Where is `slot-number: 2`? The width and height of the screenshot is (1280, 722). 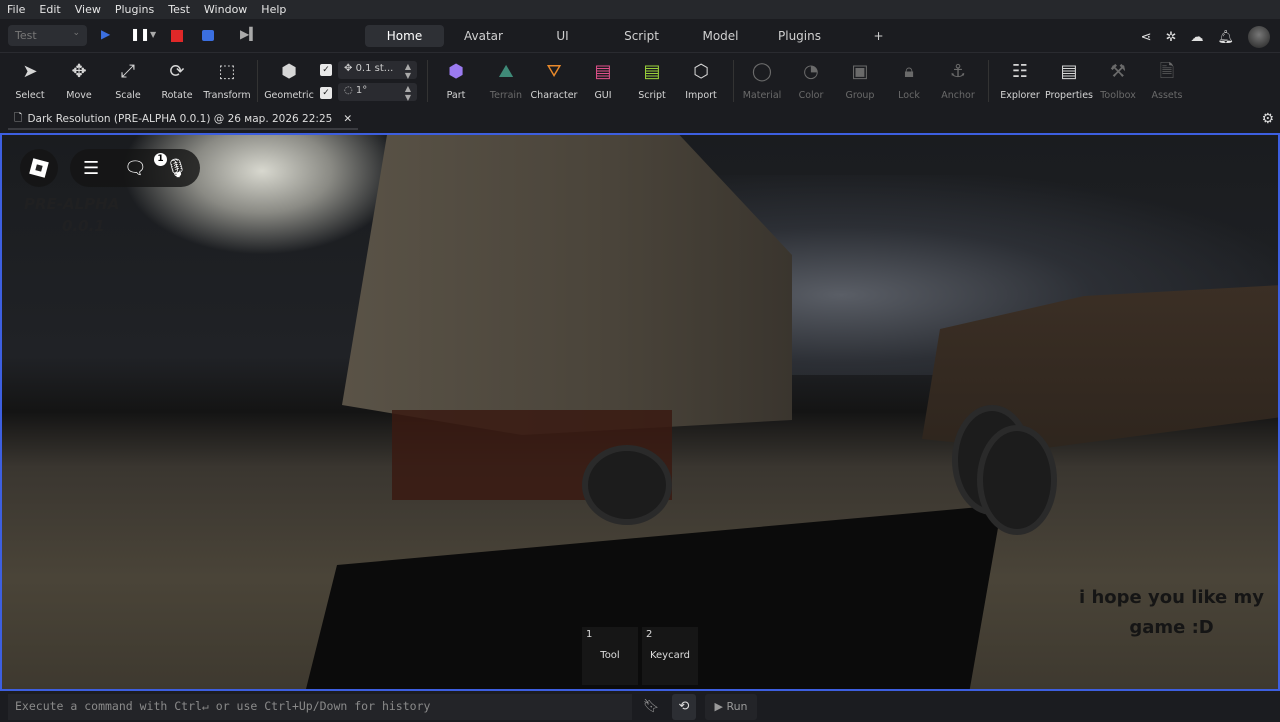
slot-number: 2 is located at coordinates (649, 634).